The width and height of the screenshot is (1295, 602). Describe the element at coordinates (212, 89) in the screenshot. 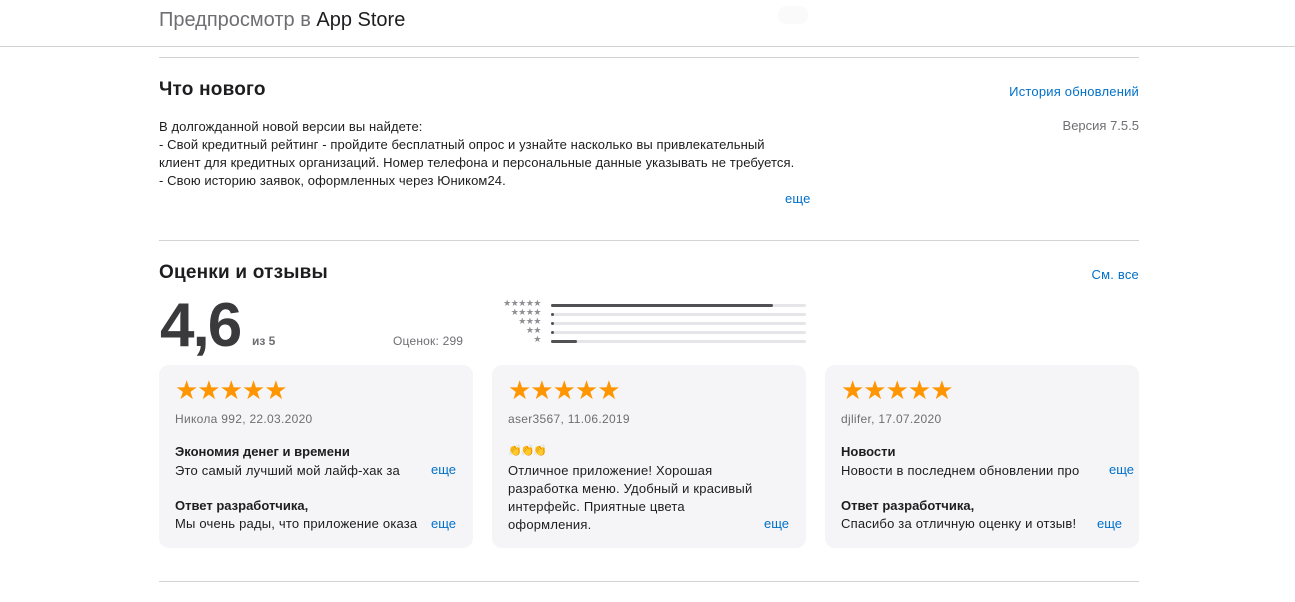

I see `whats-new-title: Что нового` at that location.